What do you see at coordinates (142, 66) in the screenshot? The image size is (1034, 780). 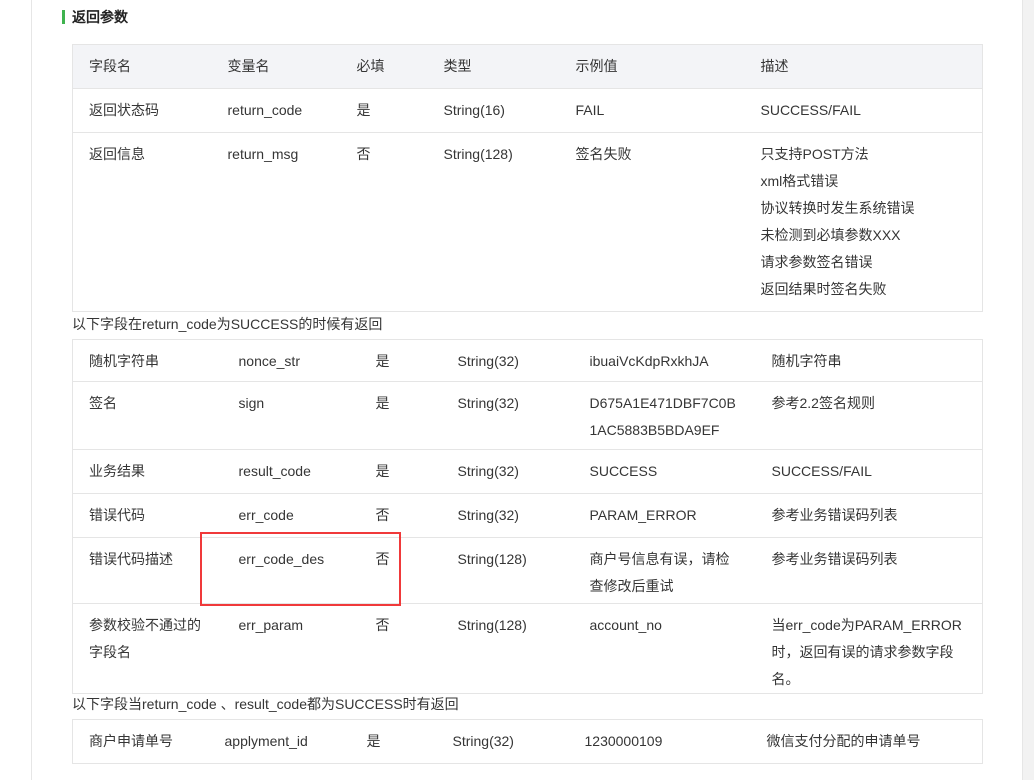 I see `column-header-field-name: 字段名` at bounding box center [142, 66].